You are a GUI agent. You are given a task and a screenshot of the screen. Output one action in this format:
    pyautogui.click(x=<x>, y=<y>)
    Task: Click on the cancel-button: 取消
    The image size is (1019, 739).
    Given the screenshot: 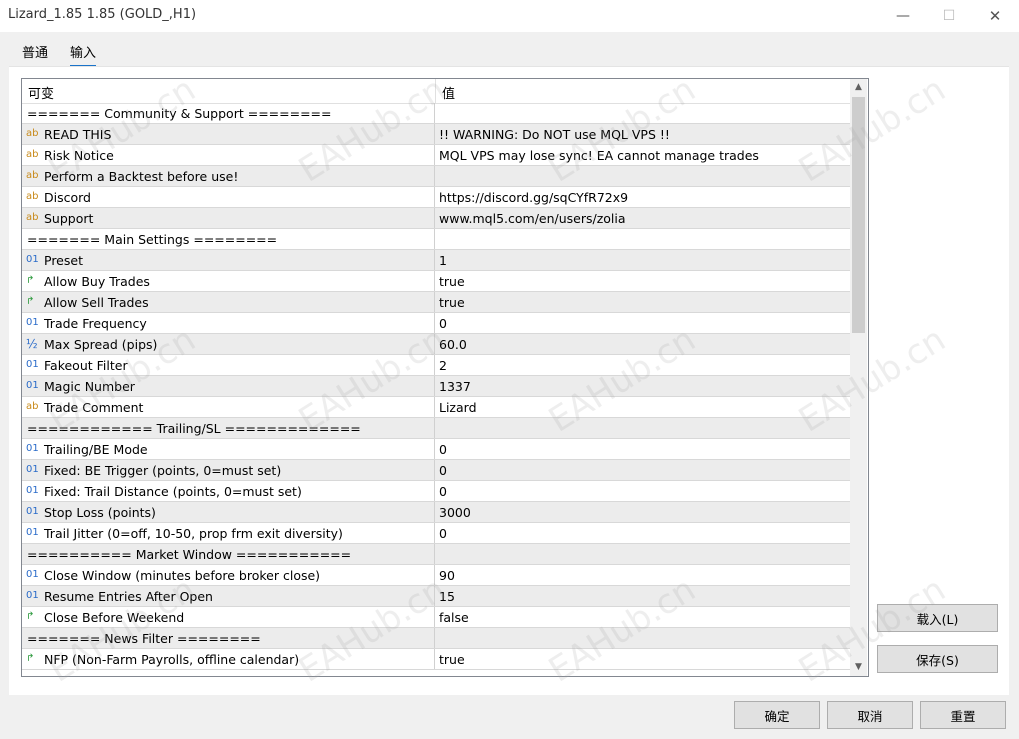 What is the action you would take?
    pyautogui.click(x=870, y=715)
    